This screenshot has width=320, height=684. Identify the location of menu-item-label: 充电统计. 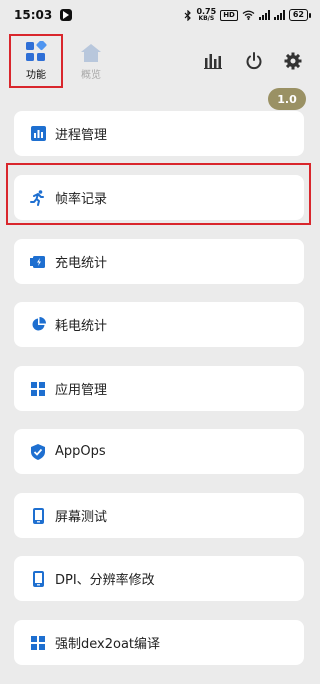
(81, 263).